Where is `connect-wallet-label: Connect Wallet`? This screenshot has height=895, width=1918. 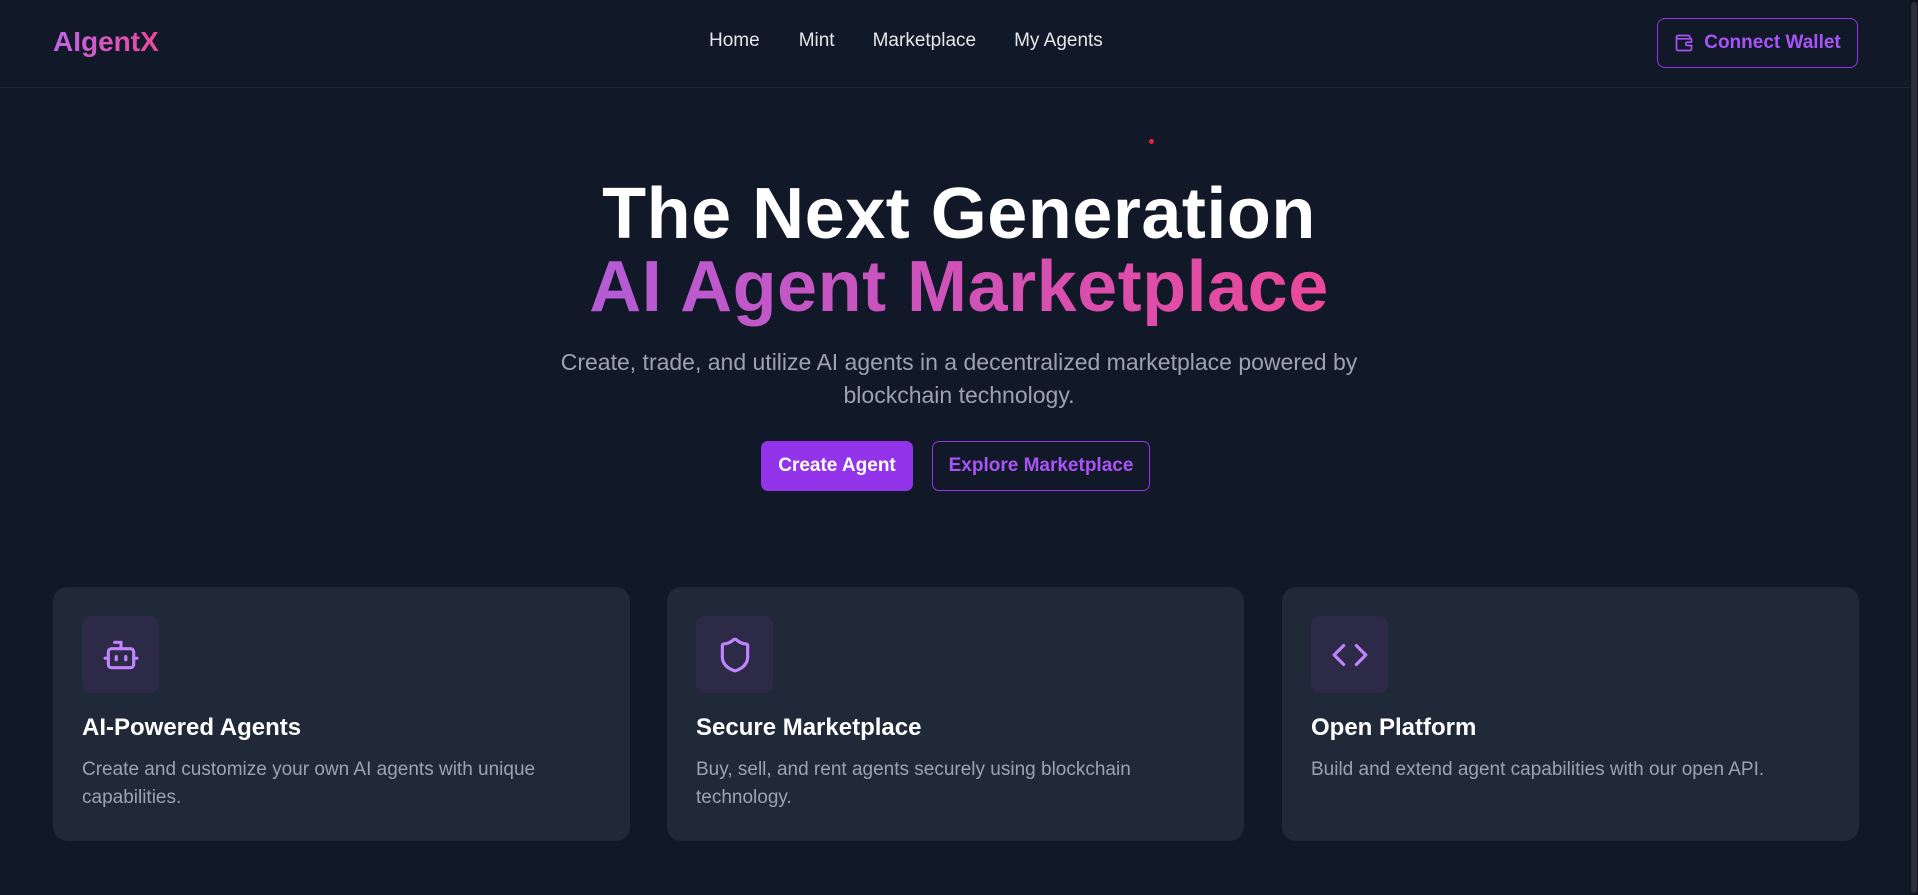
connect-wallet-label: Connect Wallet is located at coordinates (1772, 42).